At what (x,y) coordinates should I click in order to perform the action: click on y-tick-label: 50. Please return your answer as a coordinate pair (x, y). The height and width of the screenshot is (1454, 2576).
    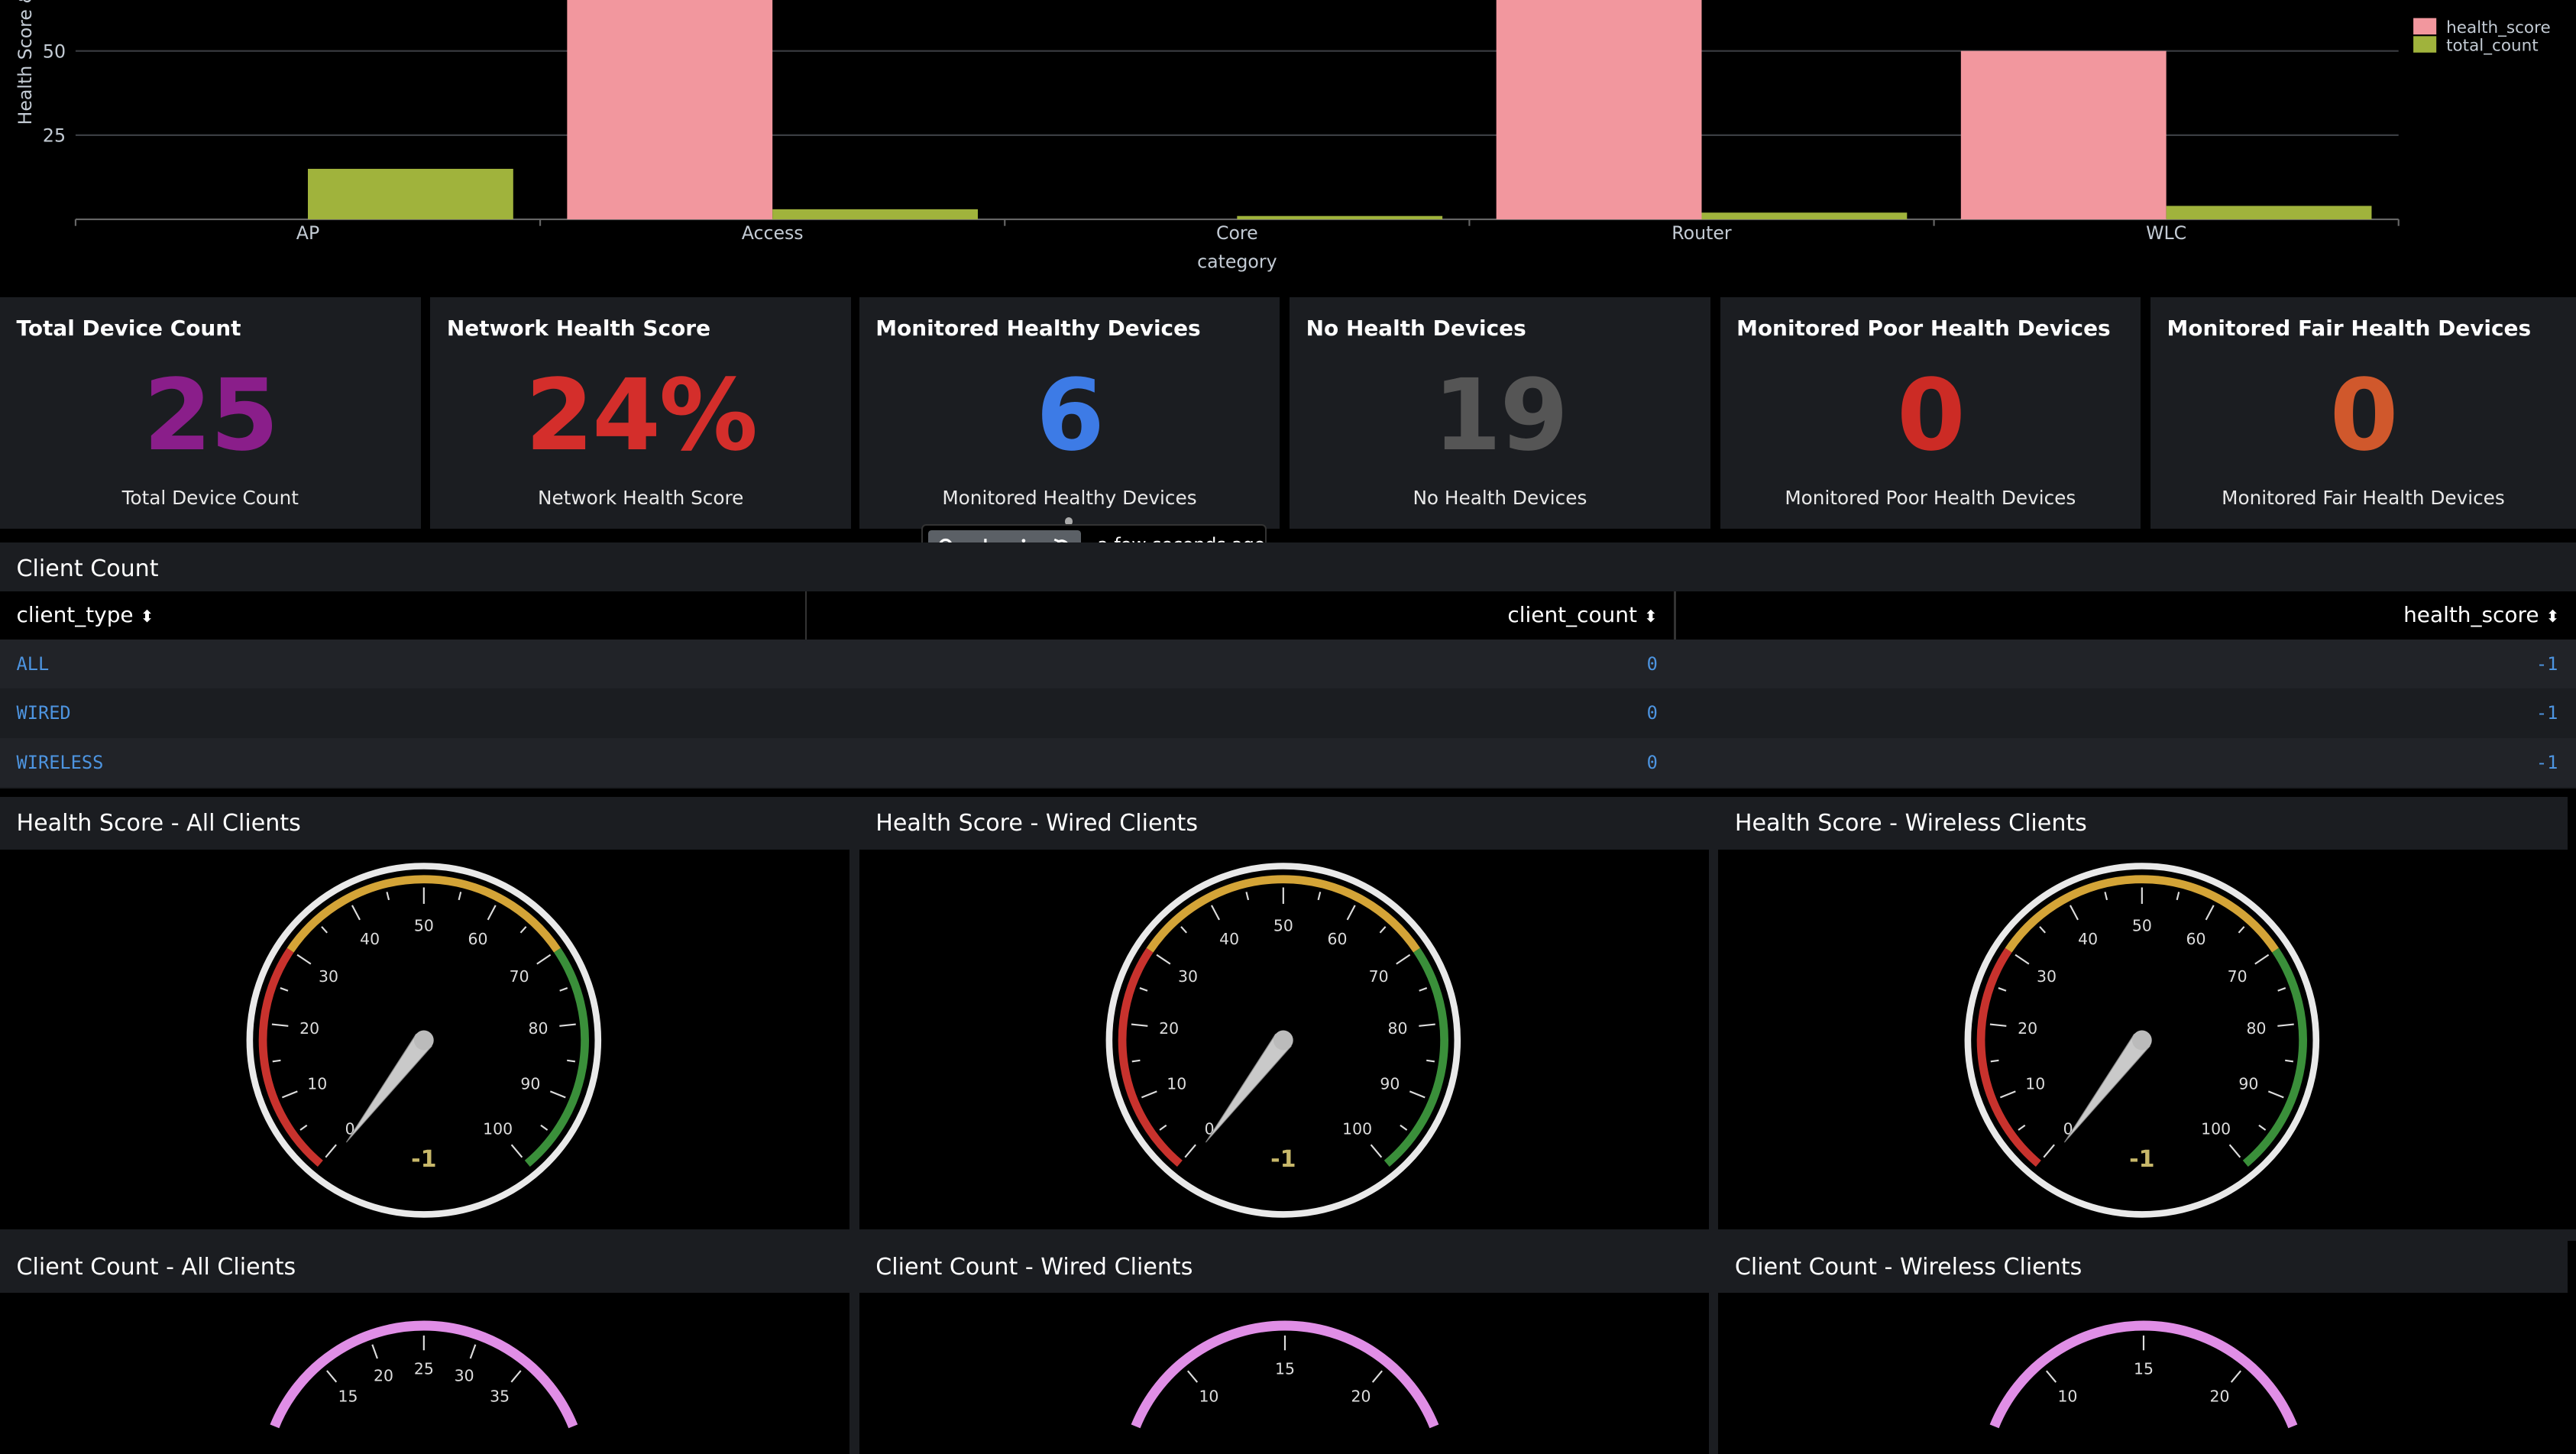
    Looking at the image, I should click on (54, 51).